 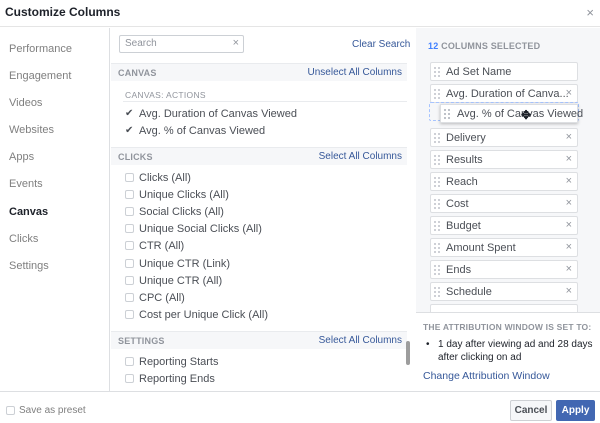 I want to click on clear-search-link: Clear Search, so click(x=381, y=44).